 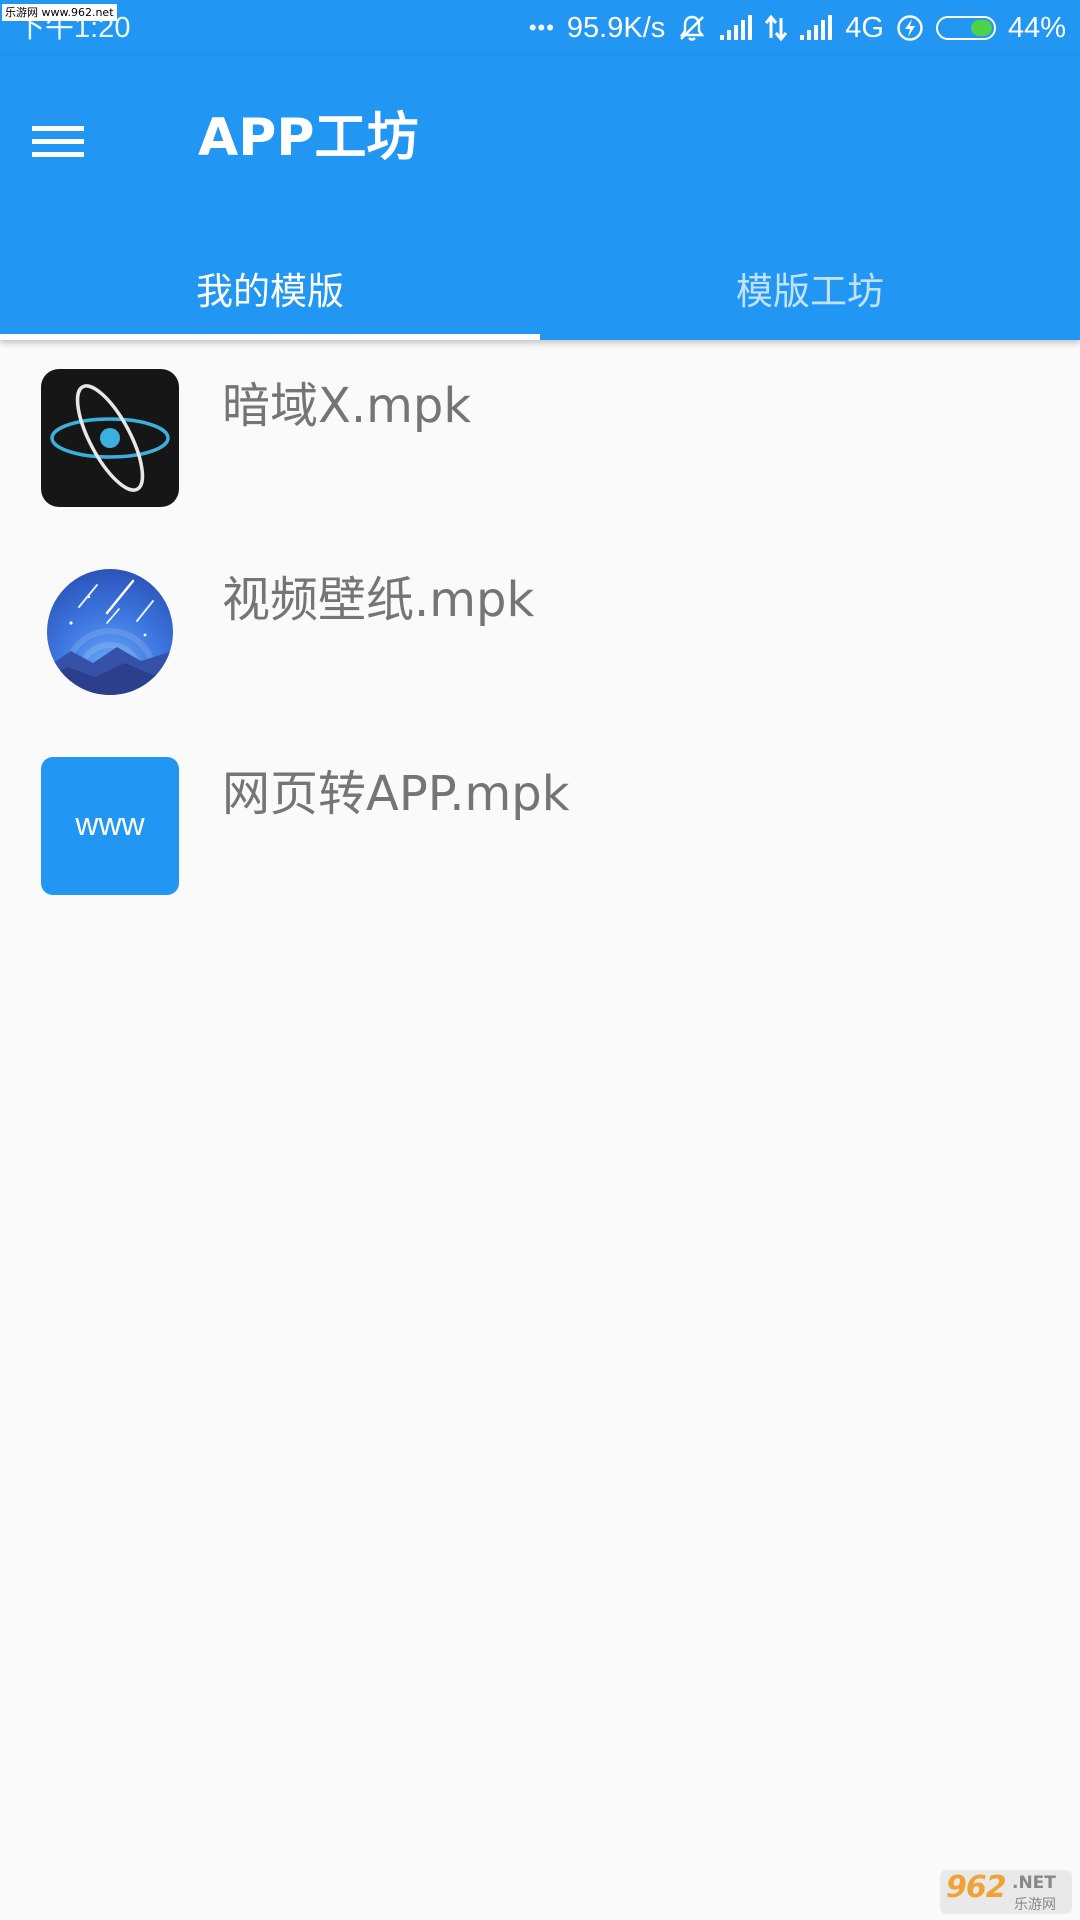 I want to click on orbit-atom-icon, so click(x=110, y=438).